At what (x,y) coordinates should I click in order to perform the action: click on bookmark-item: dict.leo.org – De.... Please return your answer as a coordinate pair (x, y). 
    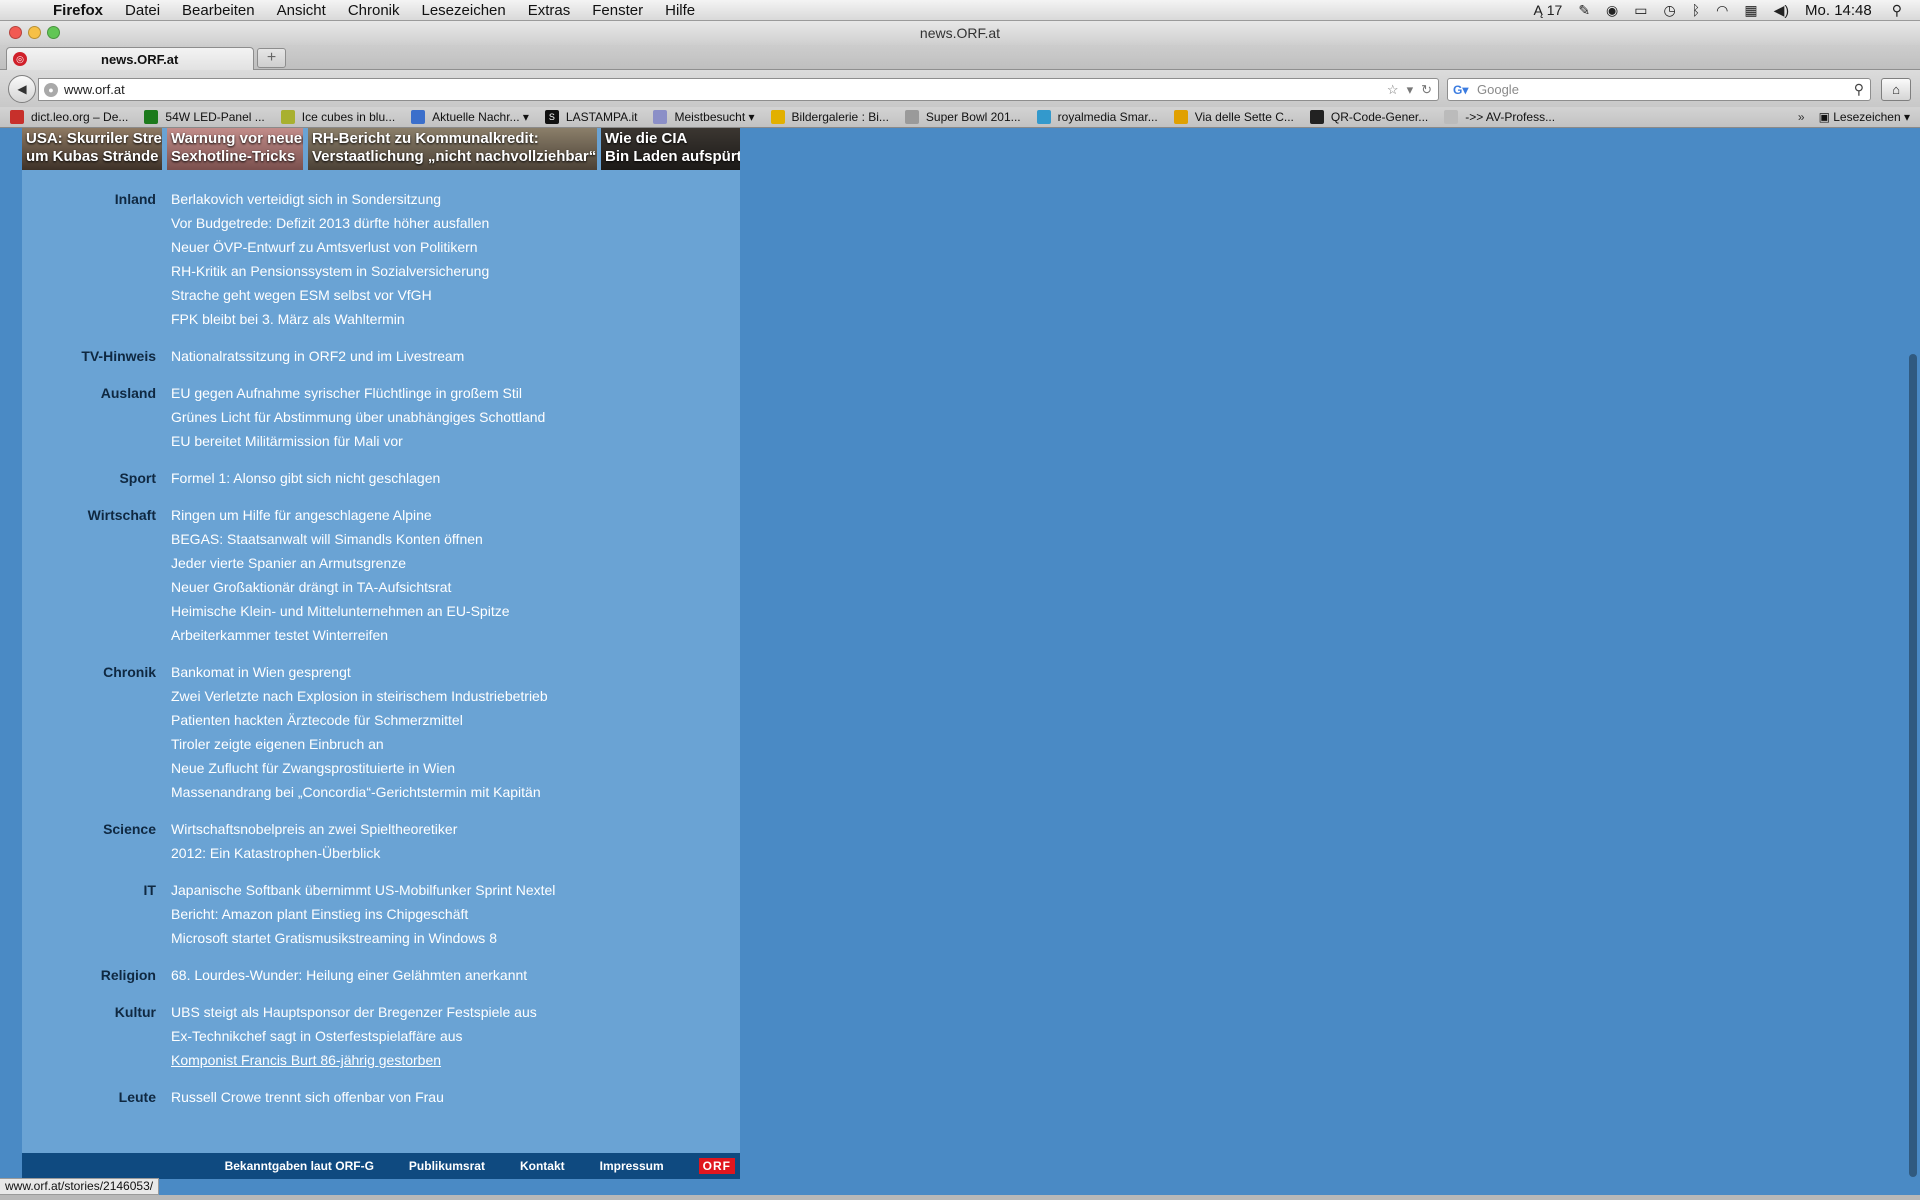
    Looking at the image, I should click on (69, 117).